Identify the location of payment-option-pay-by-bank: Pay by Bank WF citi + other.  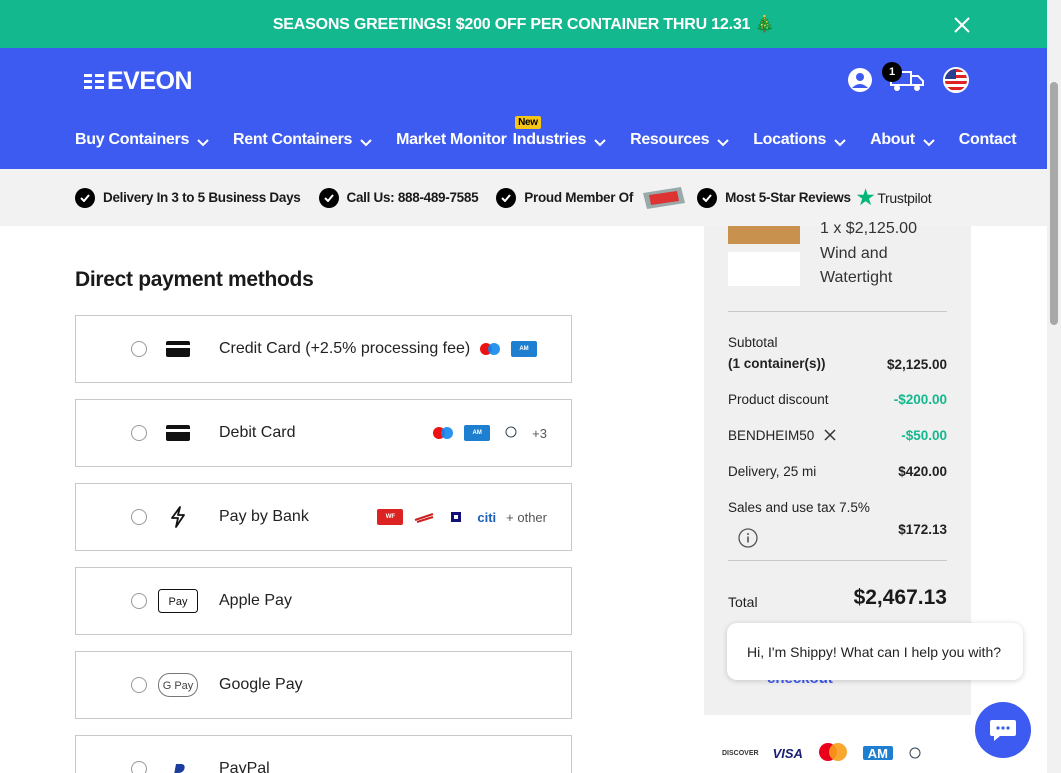
(323, 517).